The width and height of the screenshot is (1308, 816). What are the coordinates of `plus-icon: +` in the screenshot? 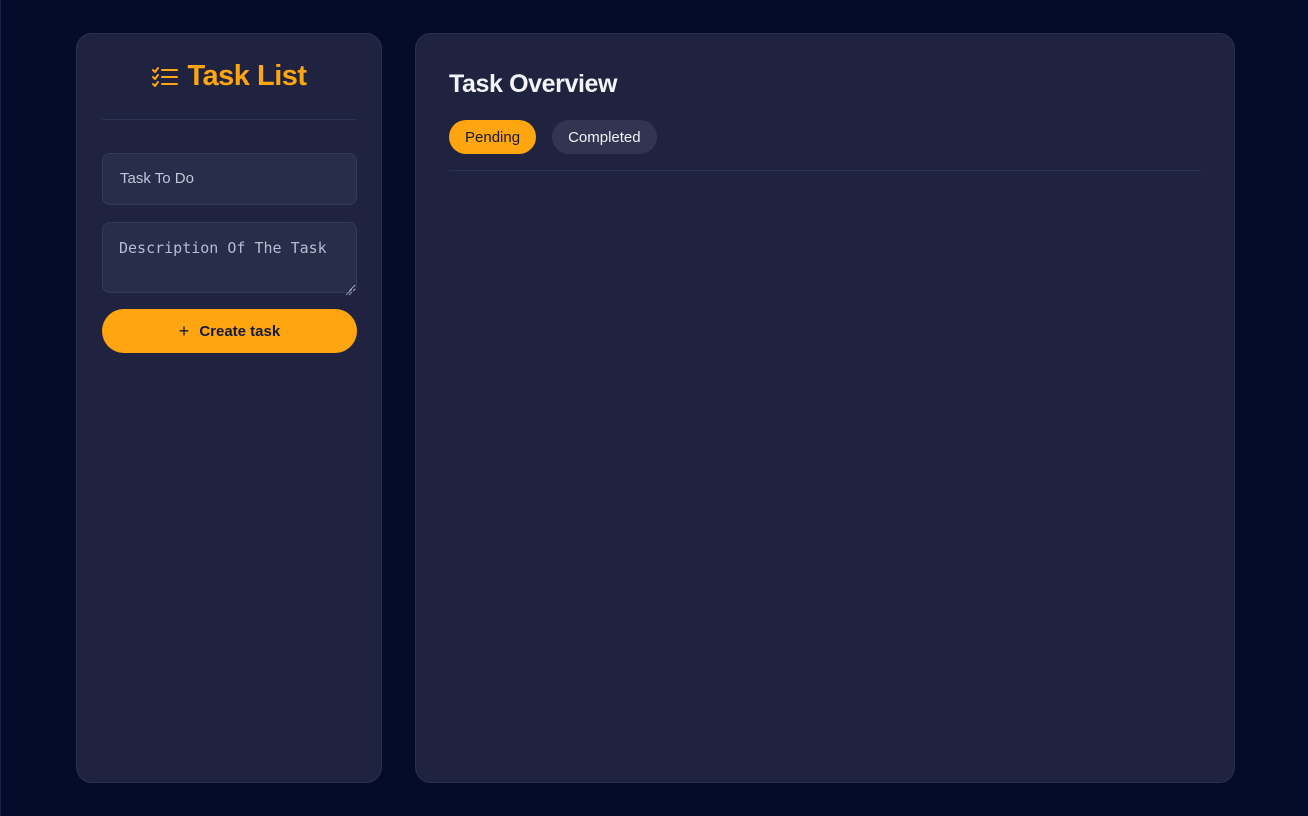 It's located at (184, 331).